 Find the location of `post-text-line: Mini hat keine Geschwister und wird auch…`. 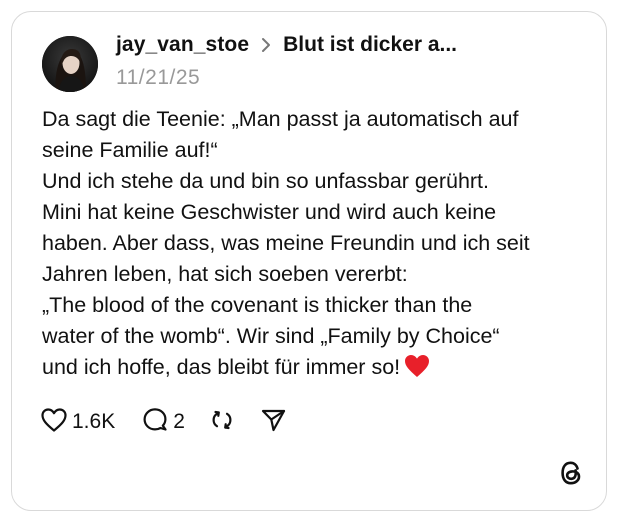

post-text-line: Mini hat keine Geschwister und wird auch… is located at coordinates (269, 212).